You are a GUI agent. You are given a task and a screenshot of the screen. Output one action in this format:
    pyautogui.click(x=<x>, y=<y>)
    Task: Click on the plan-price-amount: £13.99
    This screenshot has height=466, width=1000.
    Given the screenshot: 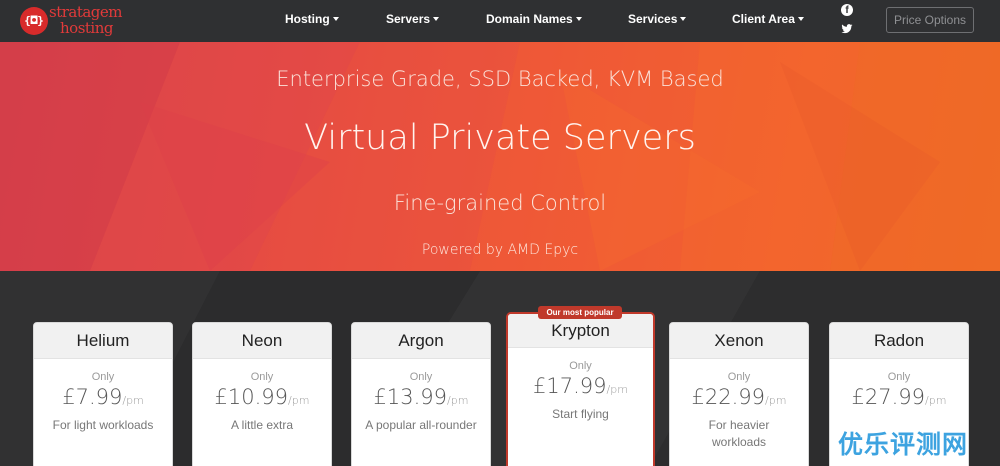 What is the action you would take?
    pyautogui.click(x=410, y=397)
    